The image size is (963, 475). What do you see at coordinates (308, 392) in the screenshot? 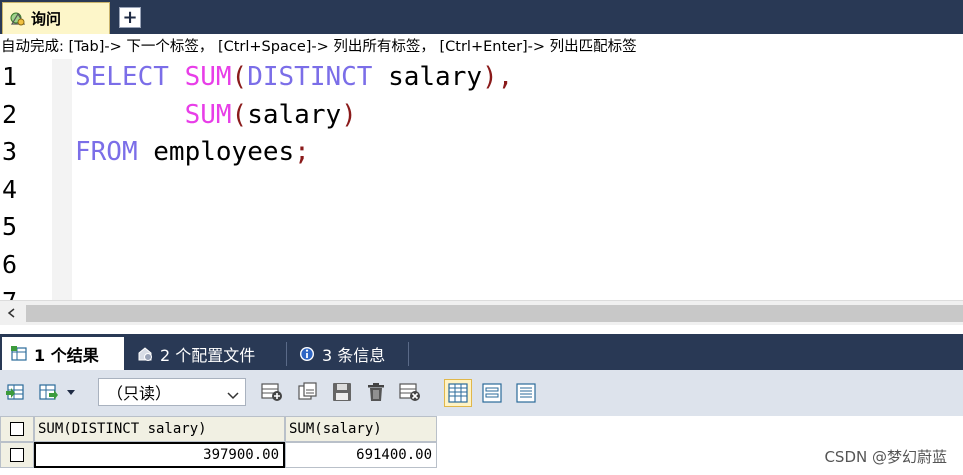
I see `duplicate-row-icon` at bounding box center [308, 392].